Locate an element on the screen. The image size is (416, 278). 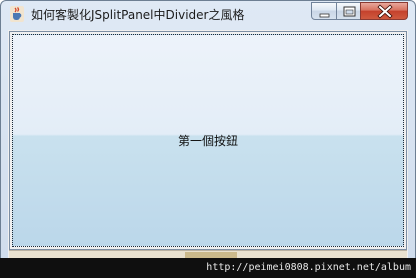
maximize-button is located at coordinates (348, 11).